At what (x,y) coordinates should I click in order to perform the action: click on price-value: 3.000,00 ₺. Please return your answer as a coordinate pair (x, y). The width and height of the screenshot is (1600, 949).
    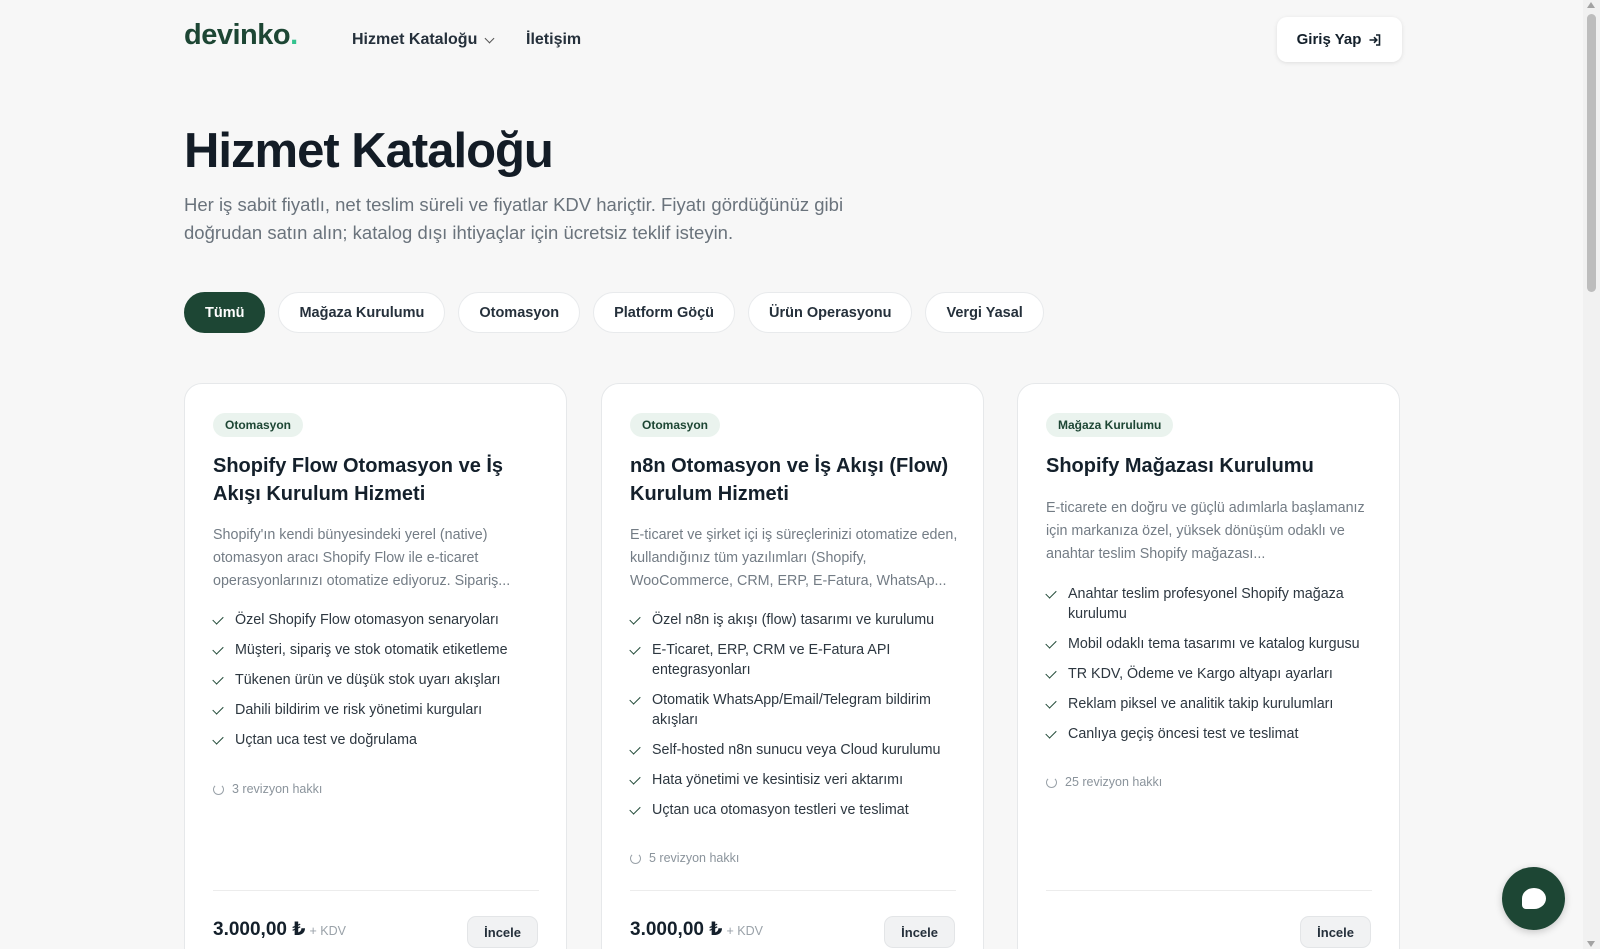
    Looking at the image, I should click on (676, 929).